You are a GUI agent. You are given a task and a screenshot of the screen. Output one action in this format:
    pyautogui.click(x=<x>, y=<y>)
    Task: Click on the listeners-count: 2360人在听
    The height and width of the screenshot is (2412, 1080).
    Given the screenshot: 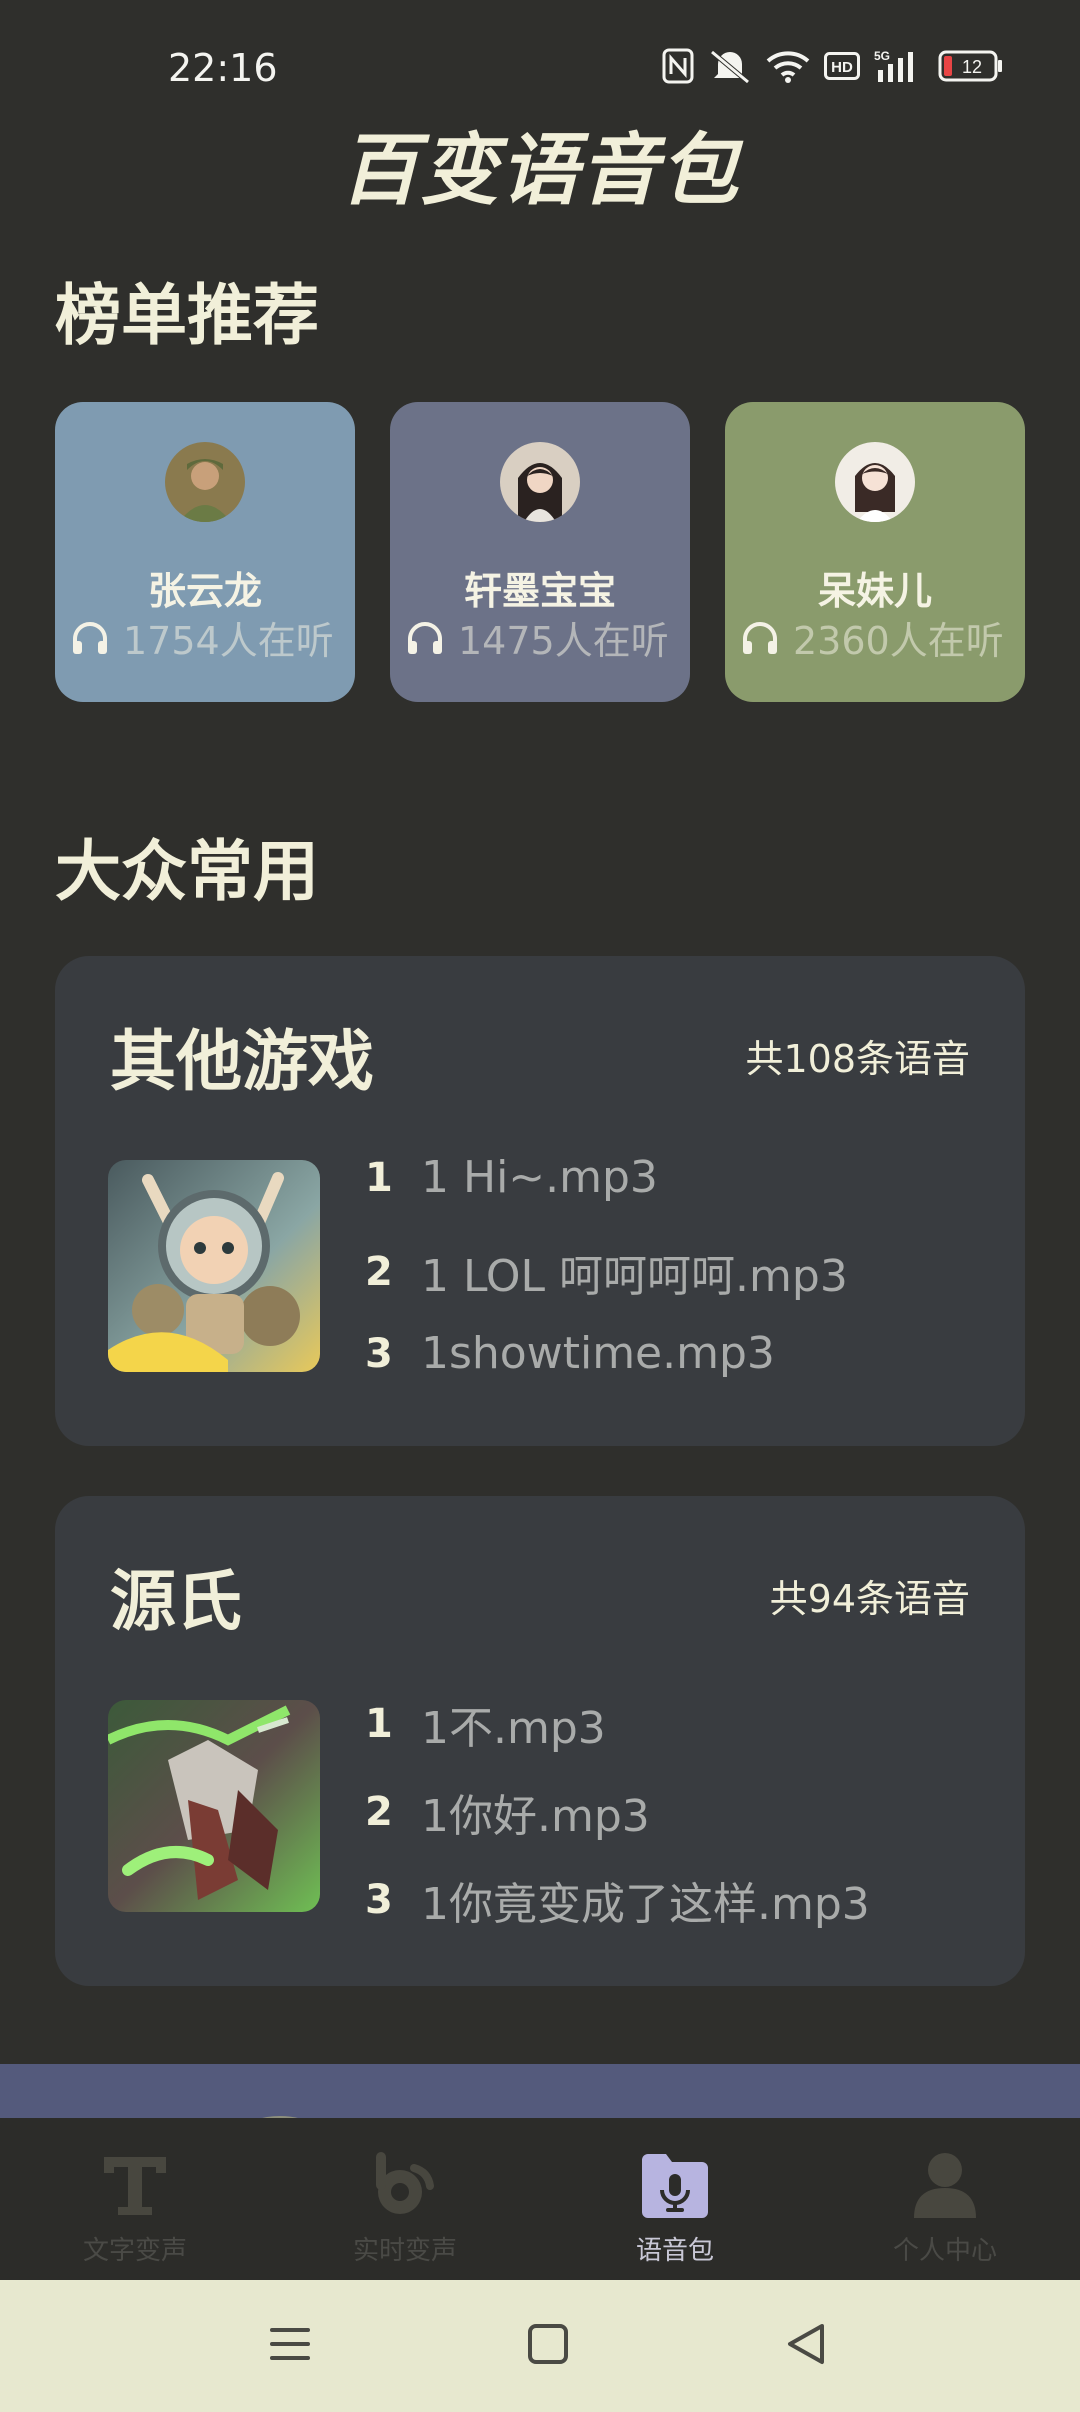 What is the action you would take?
    pyautogui.click(x=898, y=641)
    